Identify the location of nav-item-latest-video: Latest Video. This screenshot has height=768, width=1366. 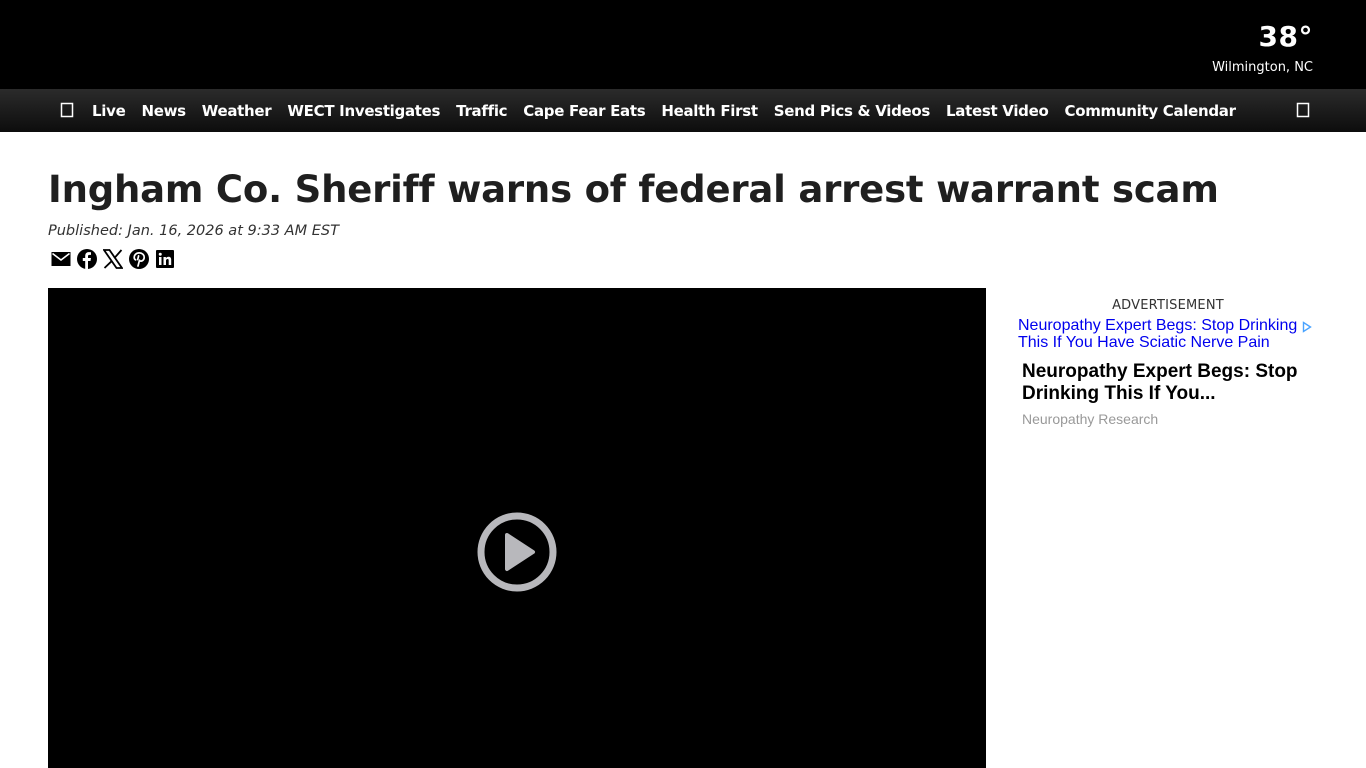
(997, 111).